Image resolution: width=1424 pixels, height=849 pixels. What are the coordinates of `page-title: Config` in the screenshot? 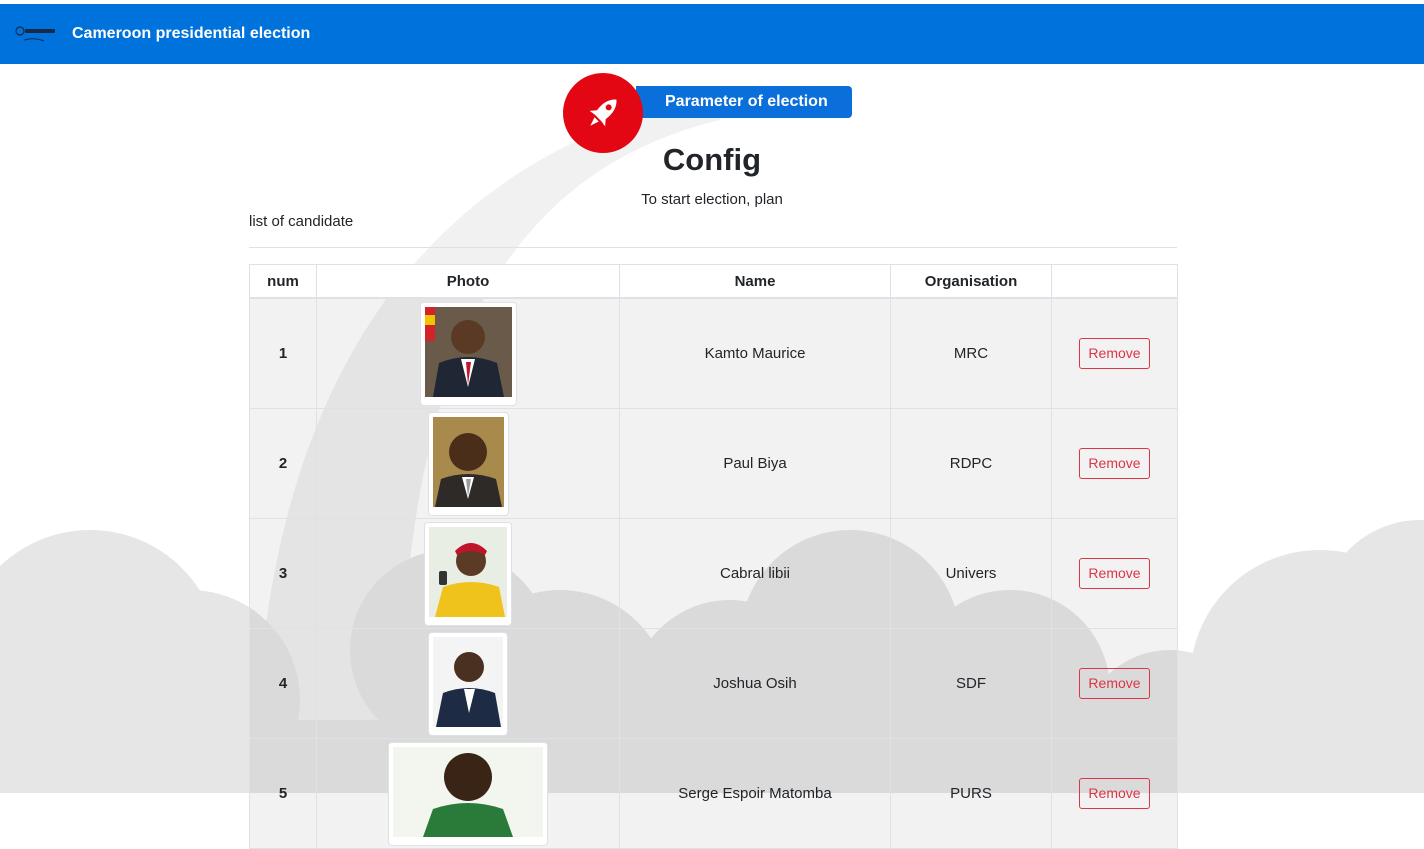 It's located at (712, 159).